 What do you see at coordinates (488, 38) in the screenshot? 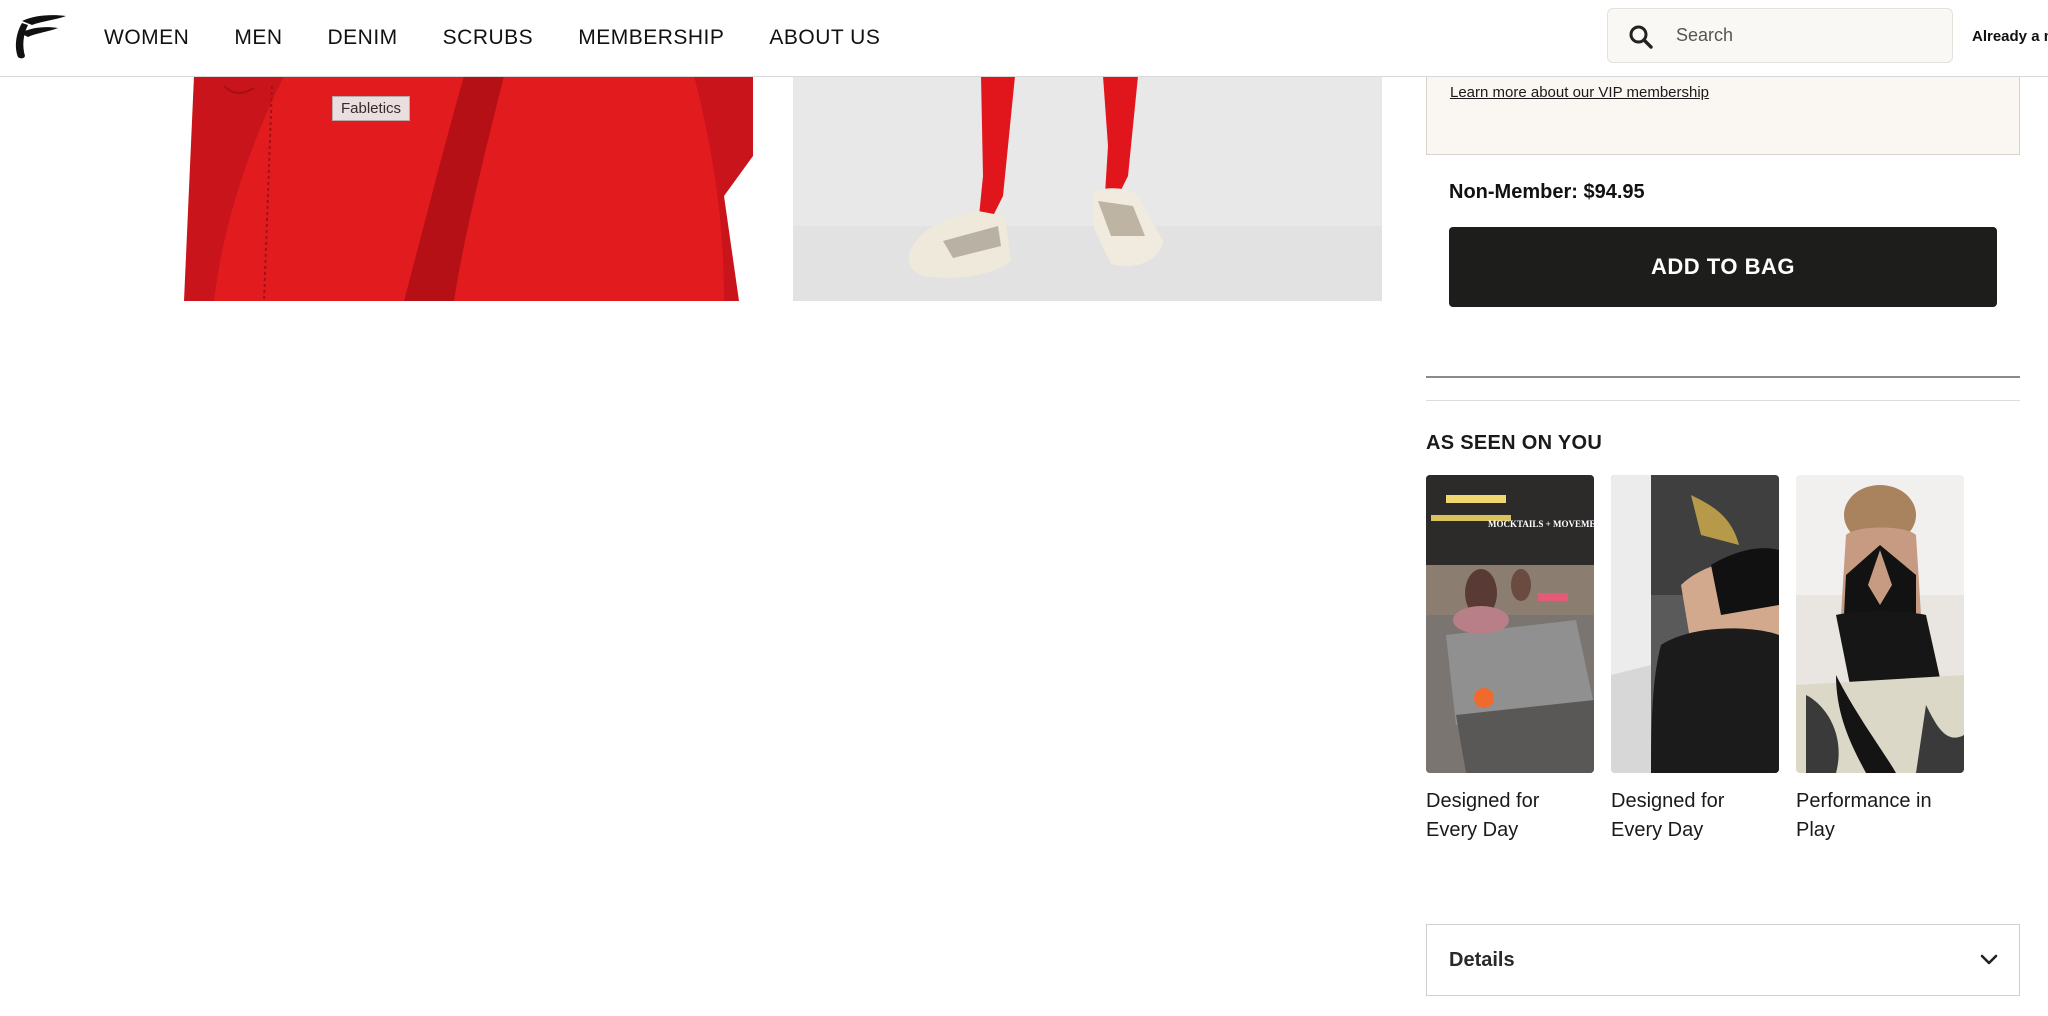
I see `nav-scrubs: SCRUBS` at bounding box center [488, 38].